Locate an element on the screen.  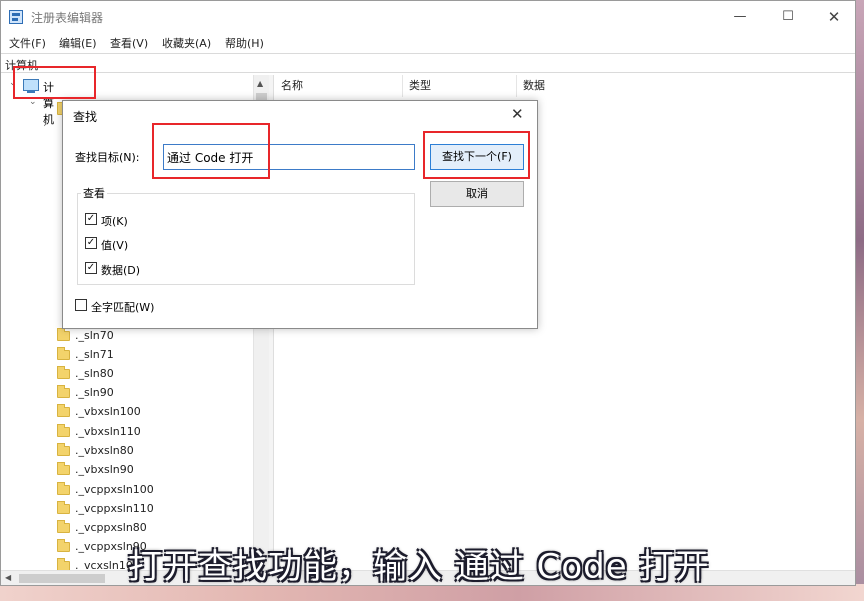
menu-bar: 文件(F) 编辑(E) 查看(V) 收藏夹(A) 帮助(H) is located at coordinates (428, 42).